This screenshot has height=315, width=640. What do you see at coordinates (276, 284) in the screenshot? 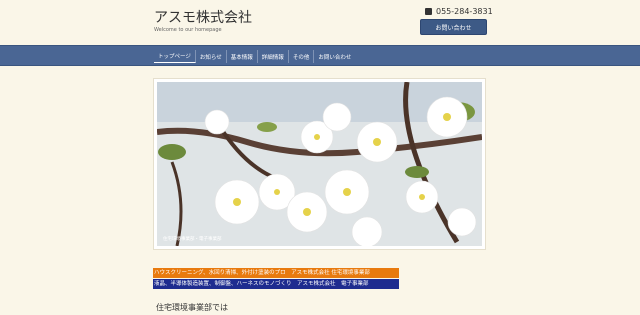
I see `electronics-division-banner: 液晶、半導体製造装置、制御盤、ハーネスのモノづくり アスモ株式会社 電子事業部` at bounding box center [276, 284].